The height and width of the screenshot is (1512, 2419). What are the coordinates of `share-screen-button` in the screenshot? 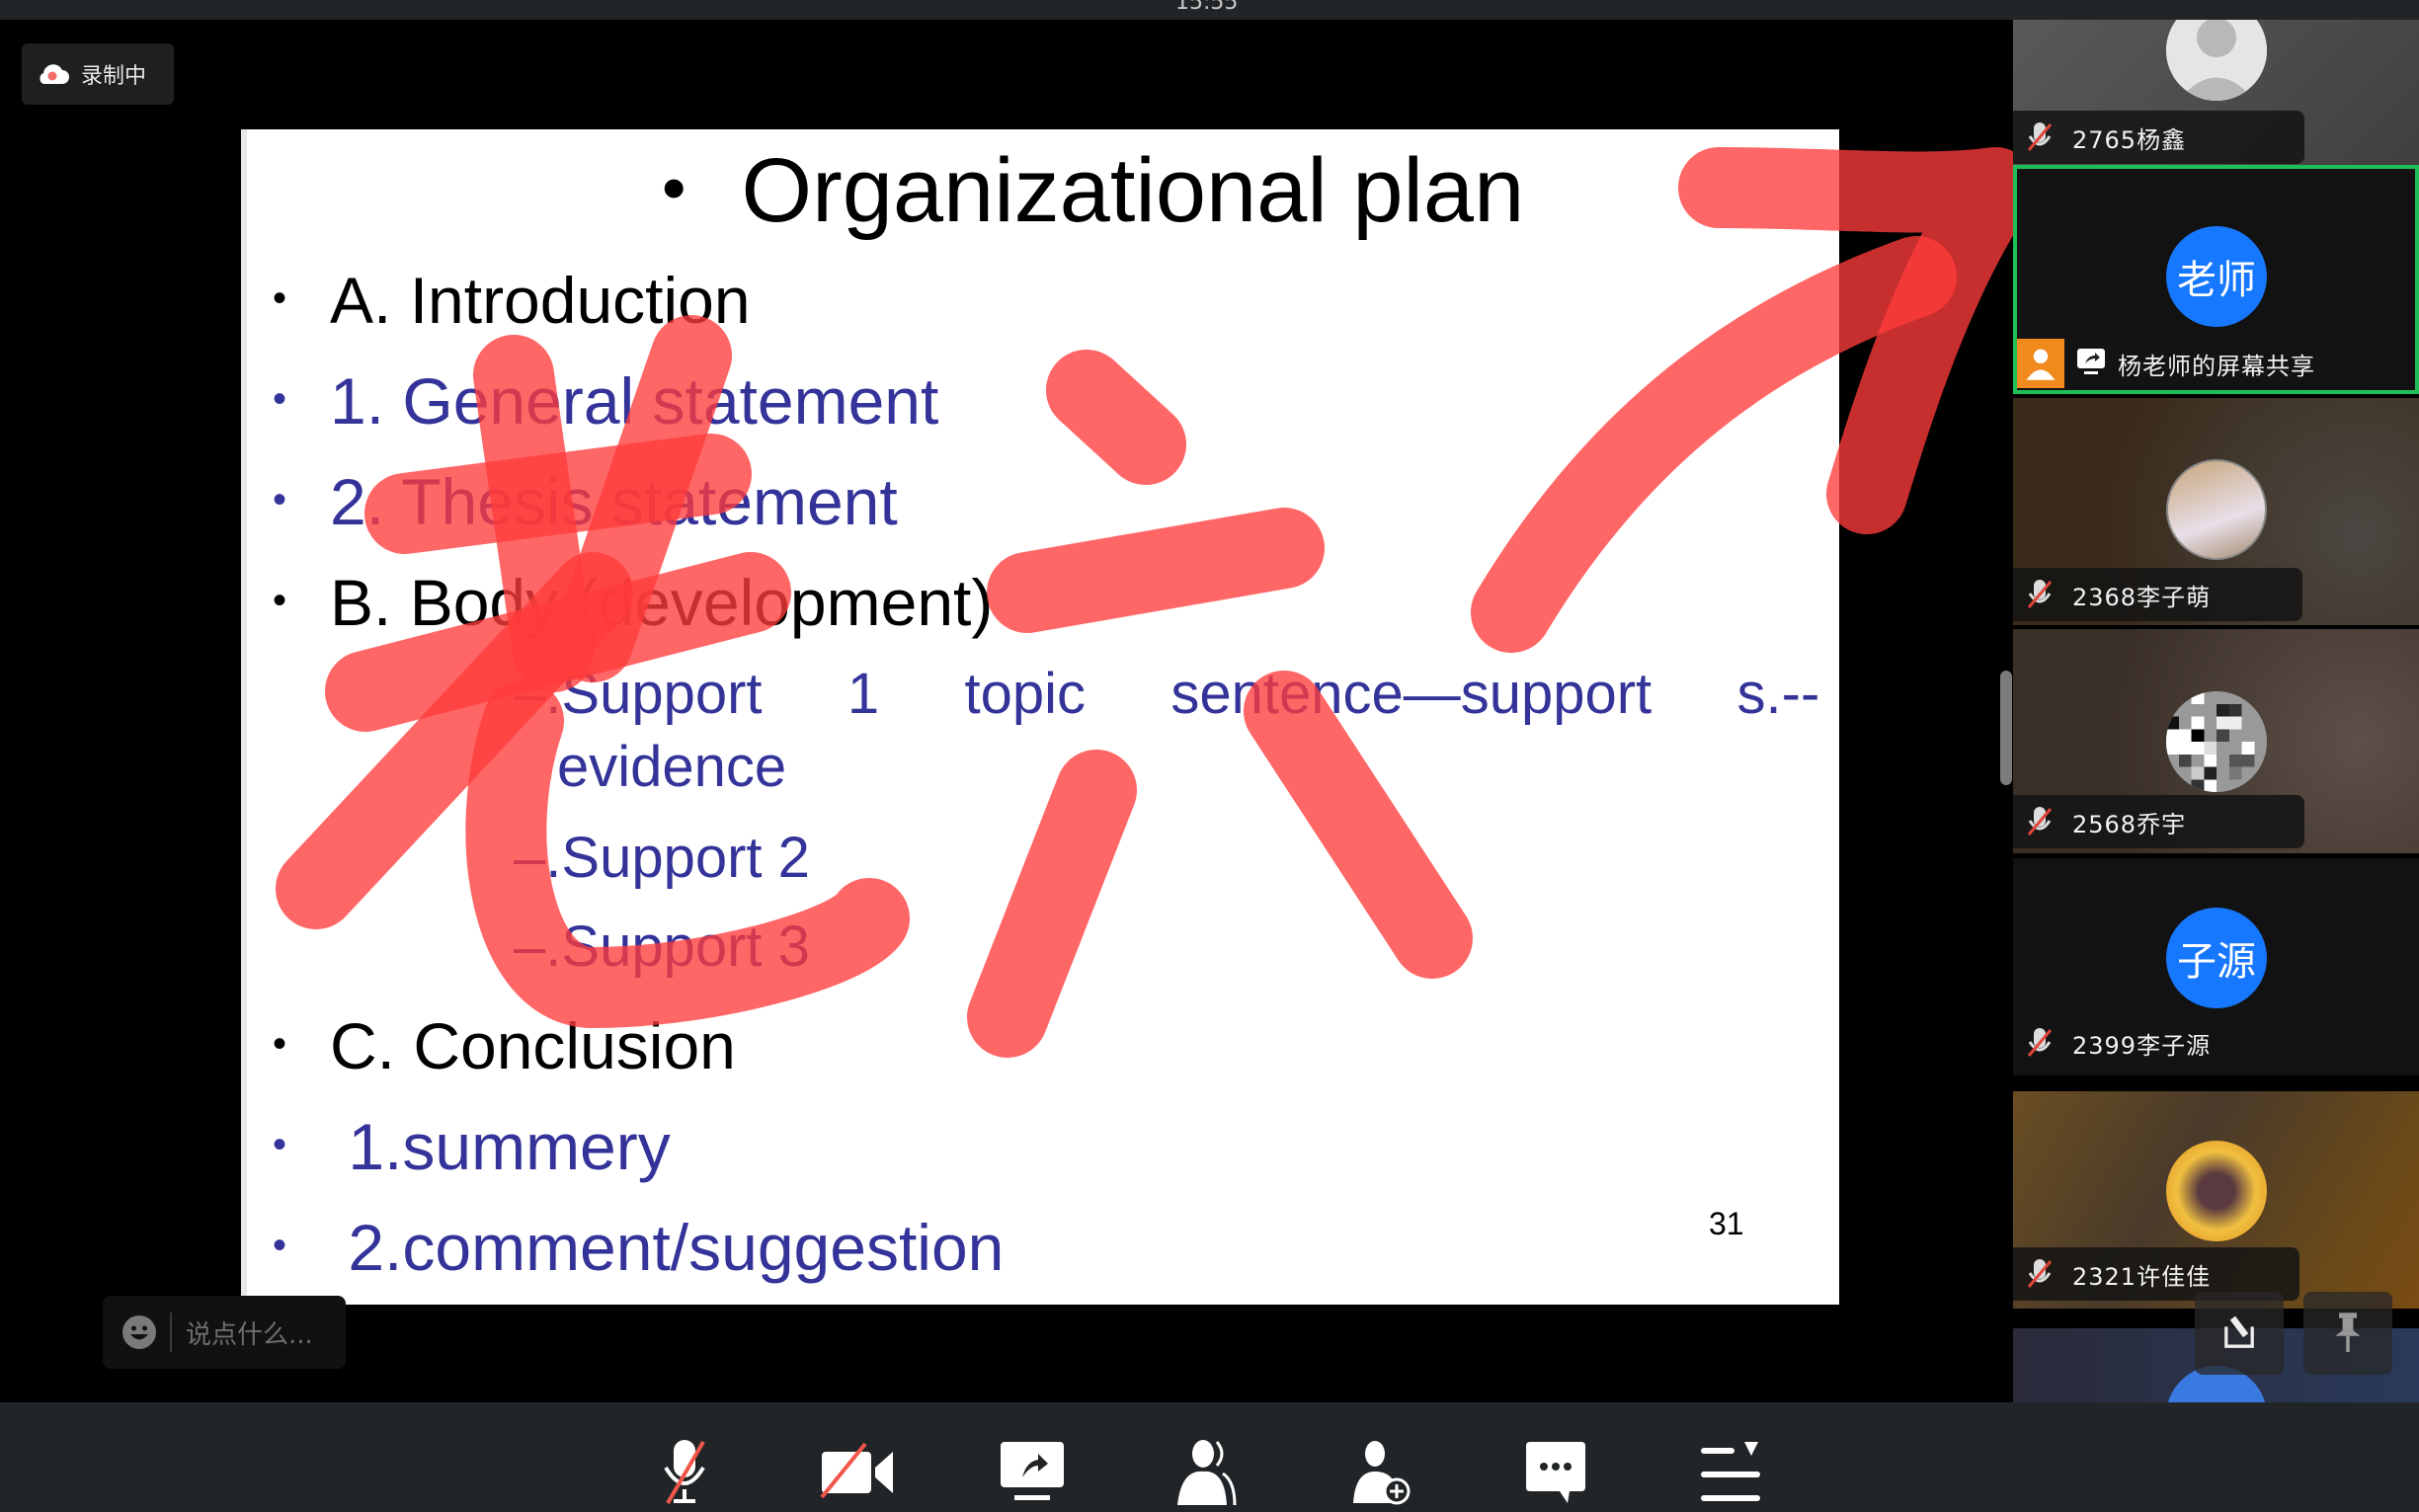 It's located at (1032, 1473).